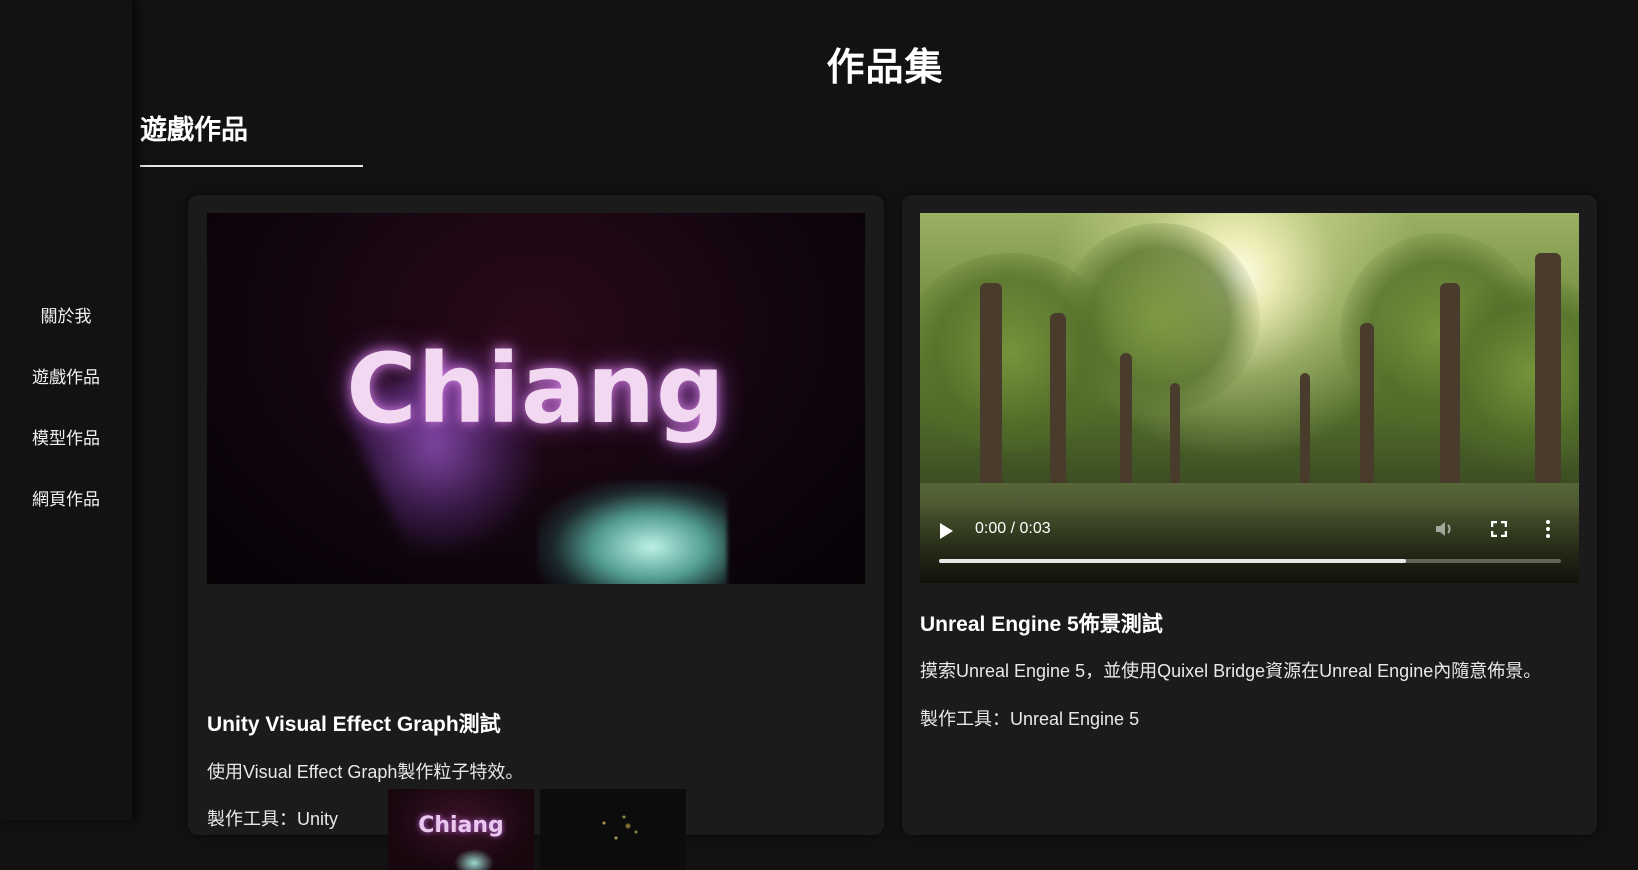  Describe the element at coordinates (354, 724) in the screenshot. I see `project-title: Unity Visual Effect Graph測試` at that location.